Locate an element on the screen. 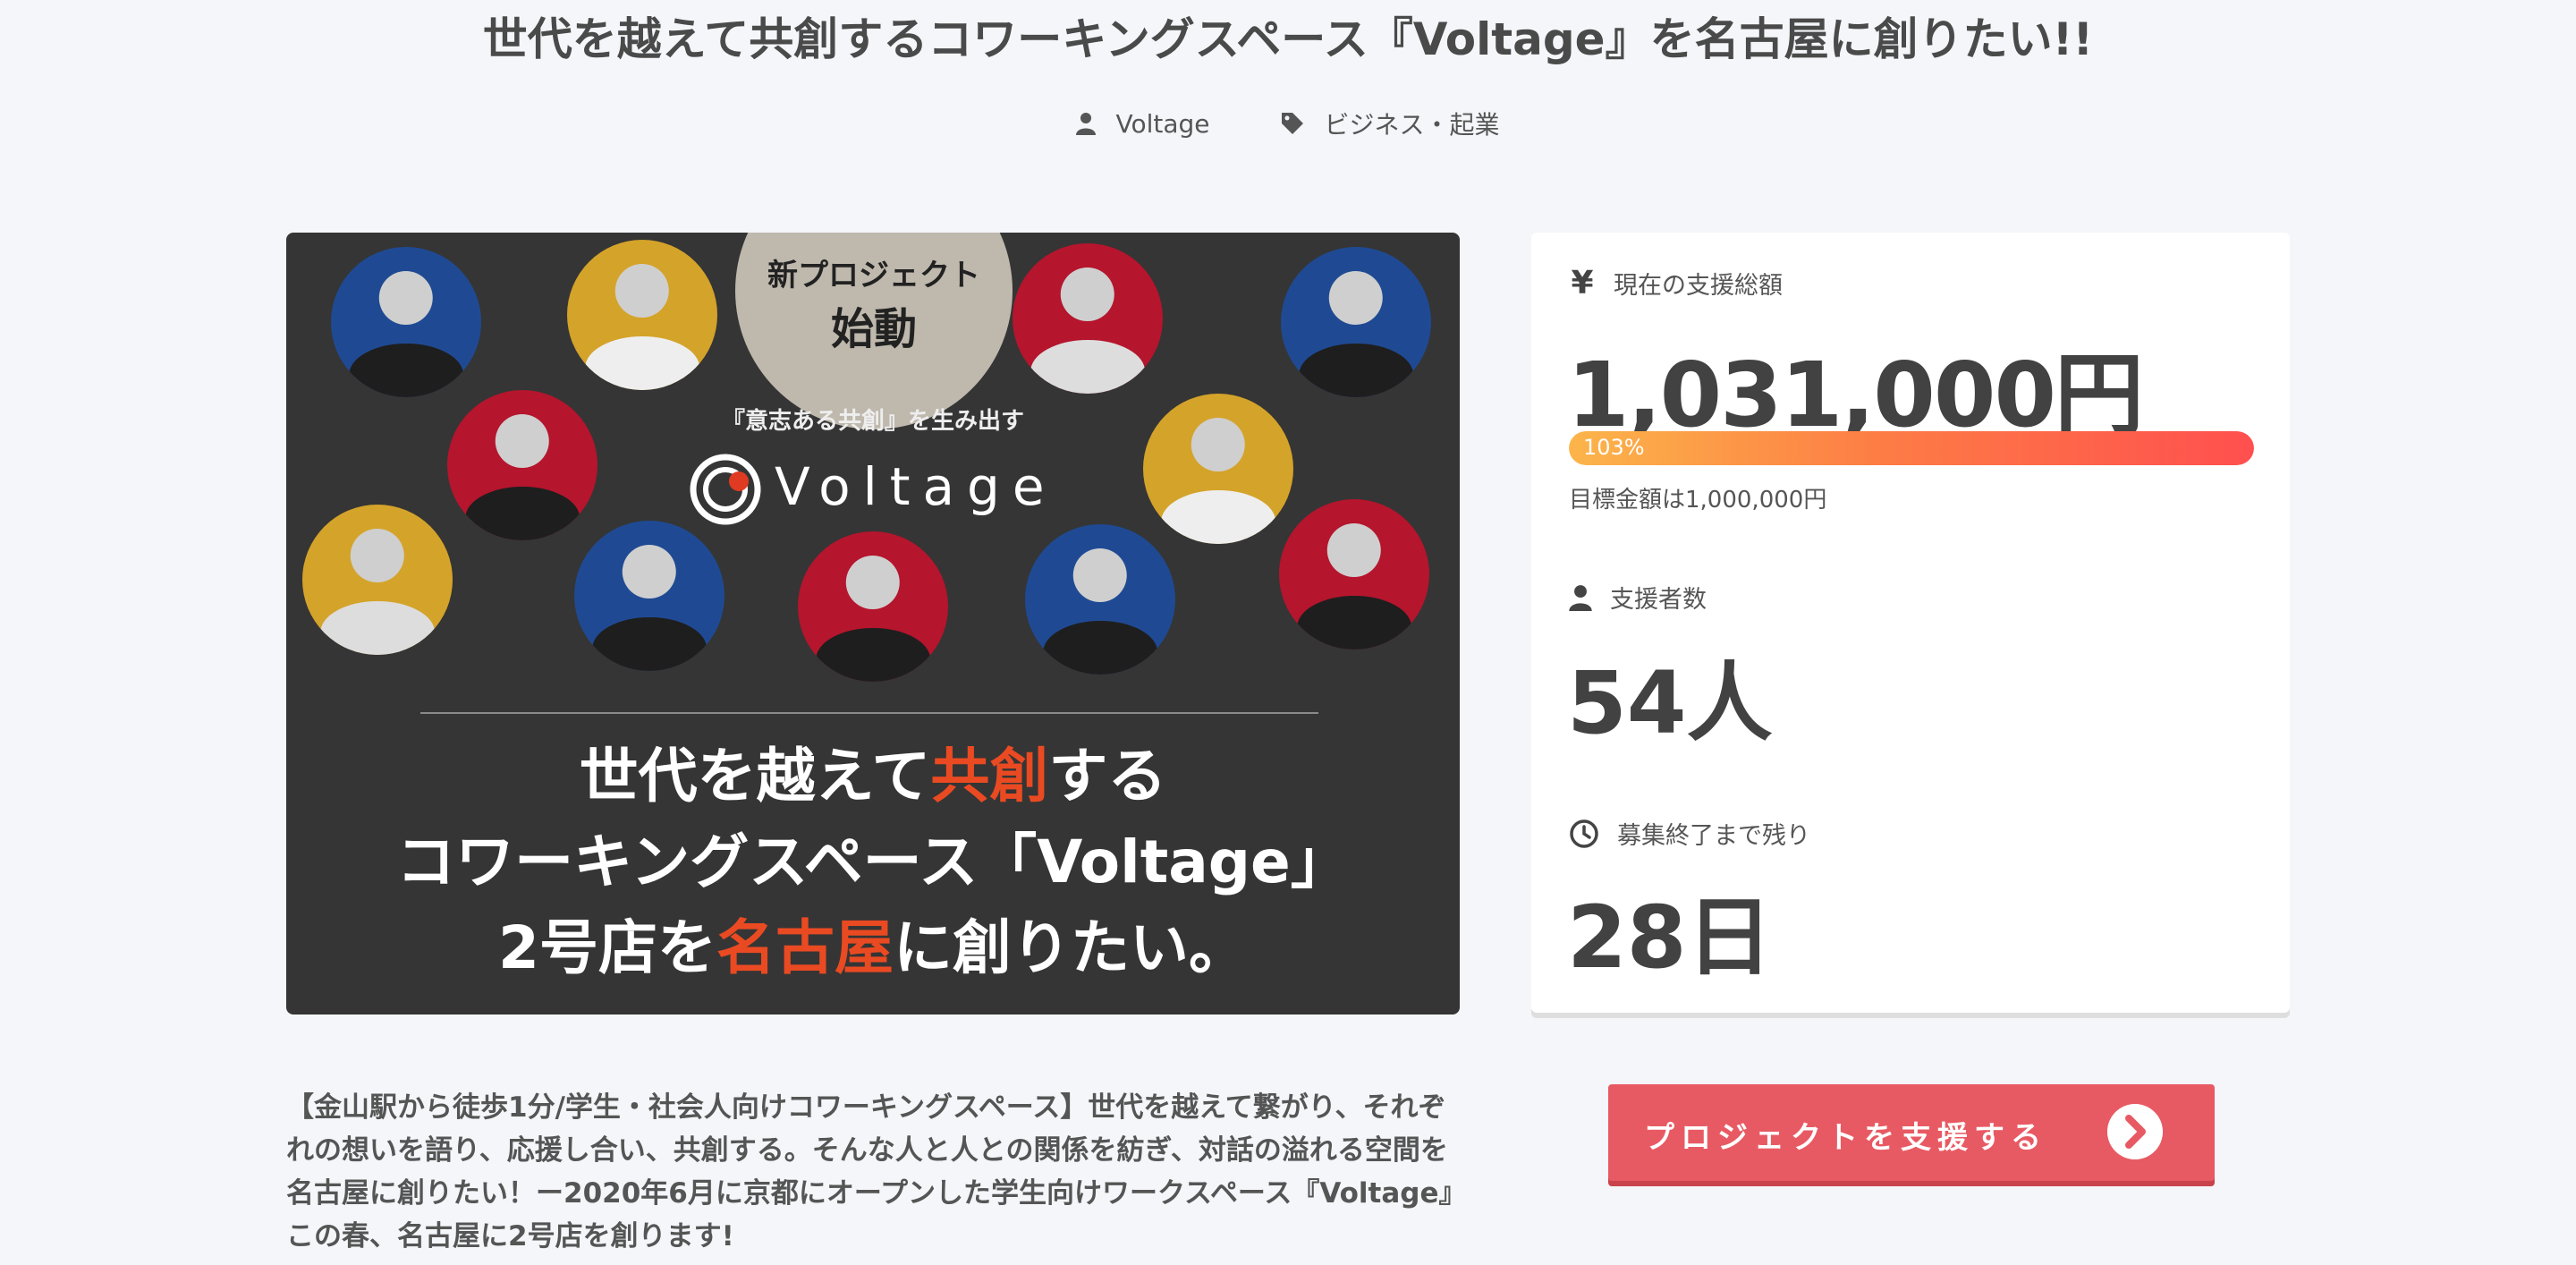 The image size is (2576, 1265). category-name: ビジネス・起業 is located at coordinates (1412, 125).